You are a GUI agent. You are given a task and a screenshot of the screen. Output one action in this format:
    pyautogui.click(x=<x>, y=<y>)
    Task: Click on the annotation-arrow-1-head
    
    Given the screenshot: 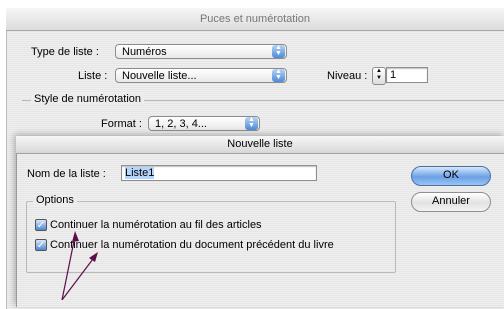 What is the action you would take?
    pyautogui.click(x=75, y=236)
    